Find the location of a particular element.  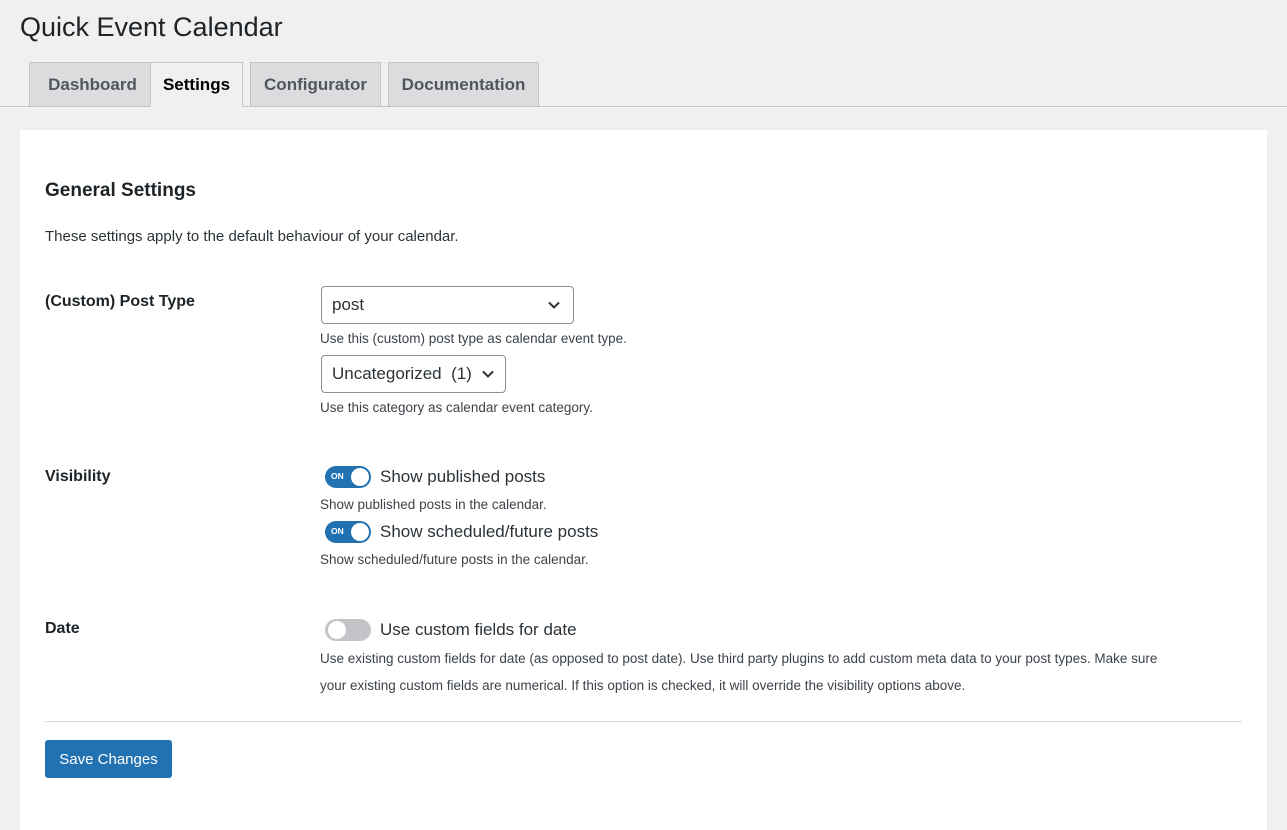

visibility-label: Visibility is located at coordinates (78, 476).